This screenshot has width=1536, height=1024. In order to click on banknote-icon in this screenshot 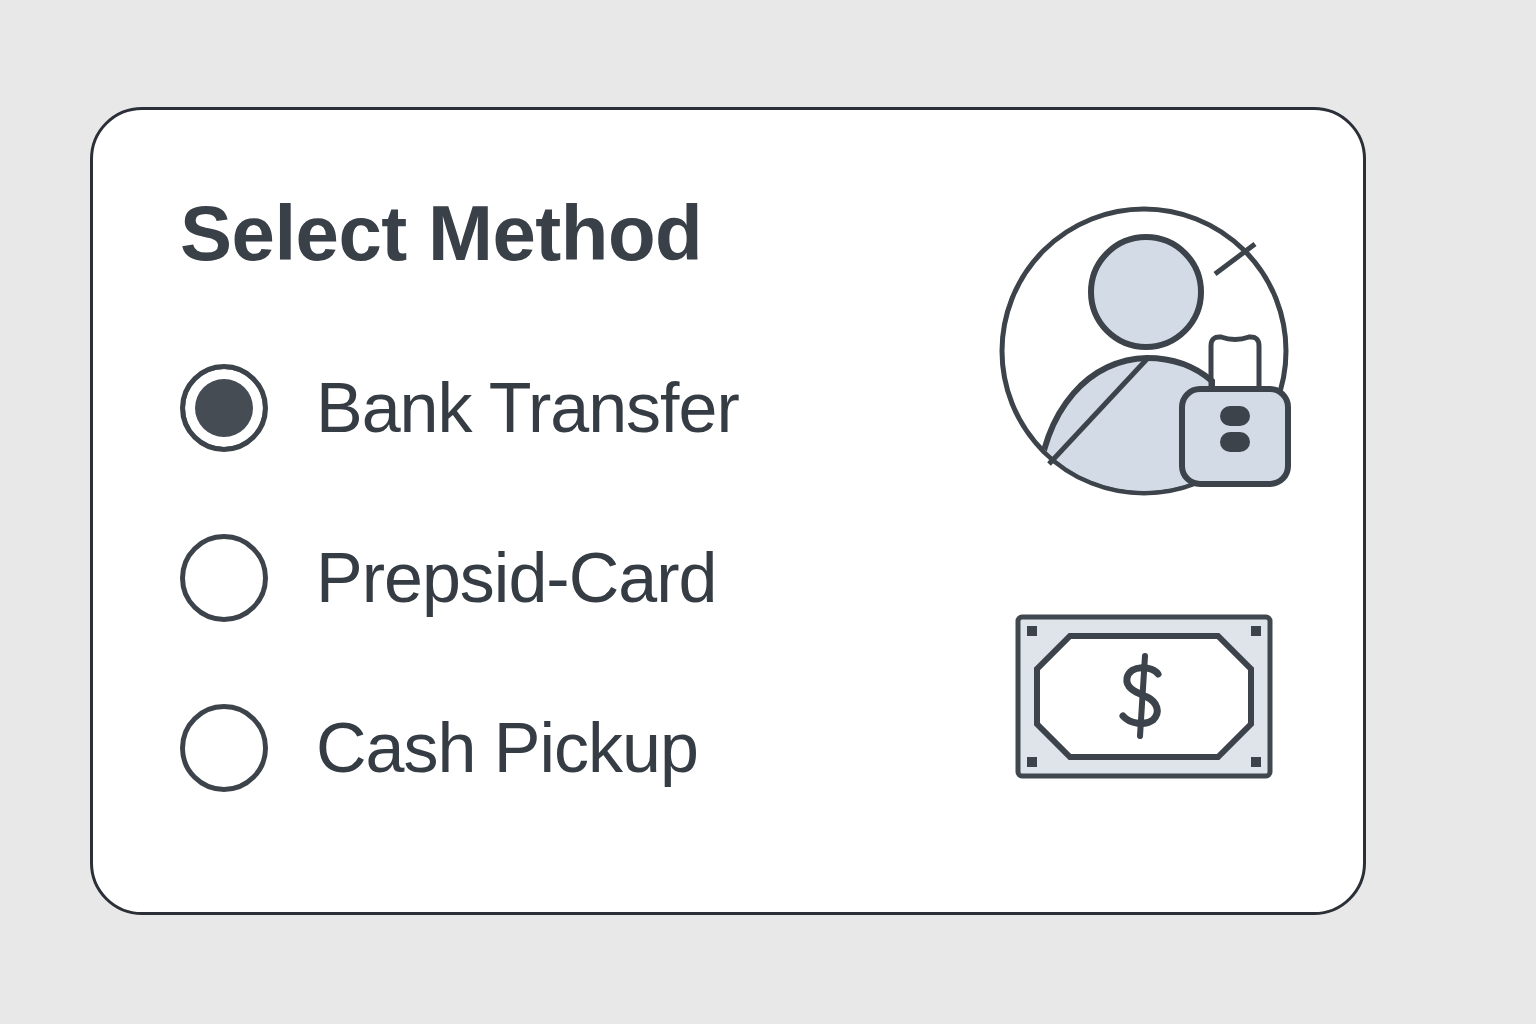, I will do `click(1144, 696)`.